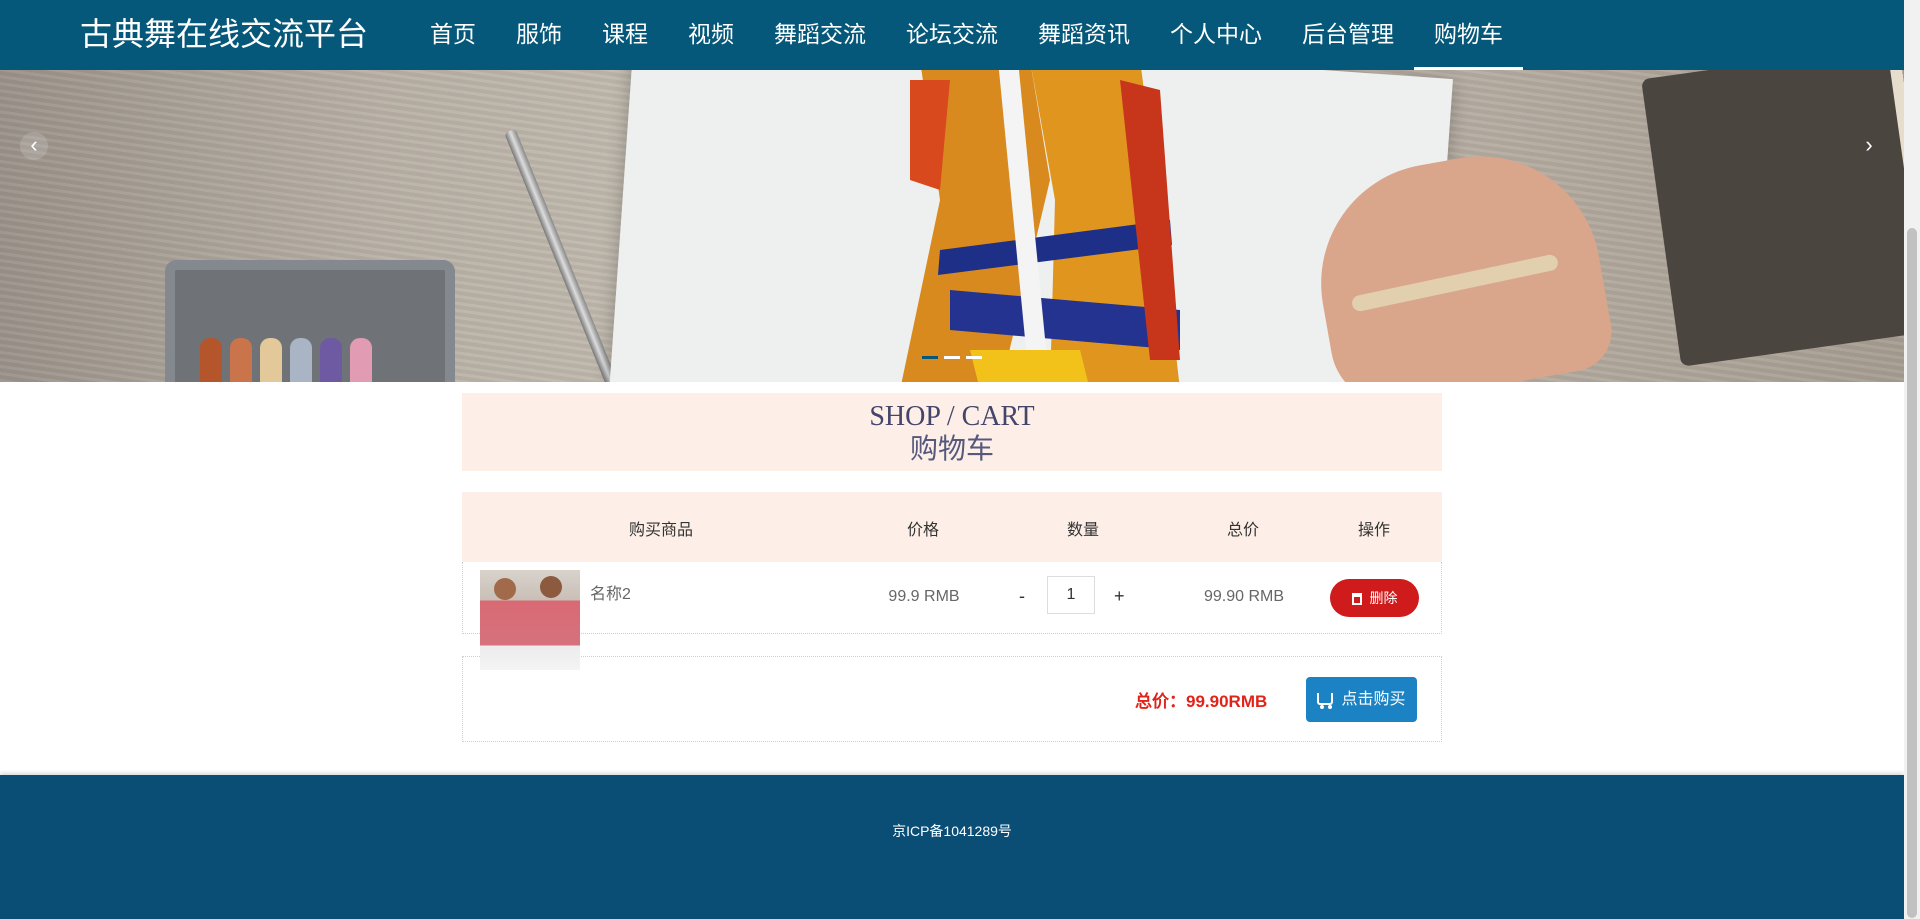 The image size is (1920, 919). Describe the element at coordinates (952, 616) in the screenshot. I see `cart-item-row: 名称2 99.9 RMB - + 99.90 RMB 删除` at that location.